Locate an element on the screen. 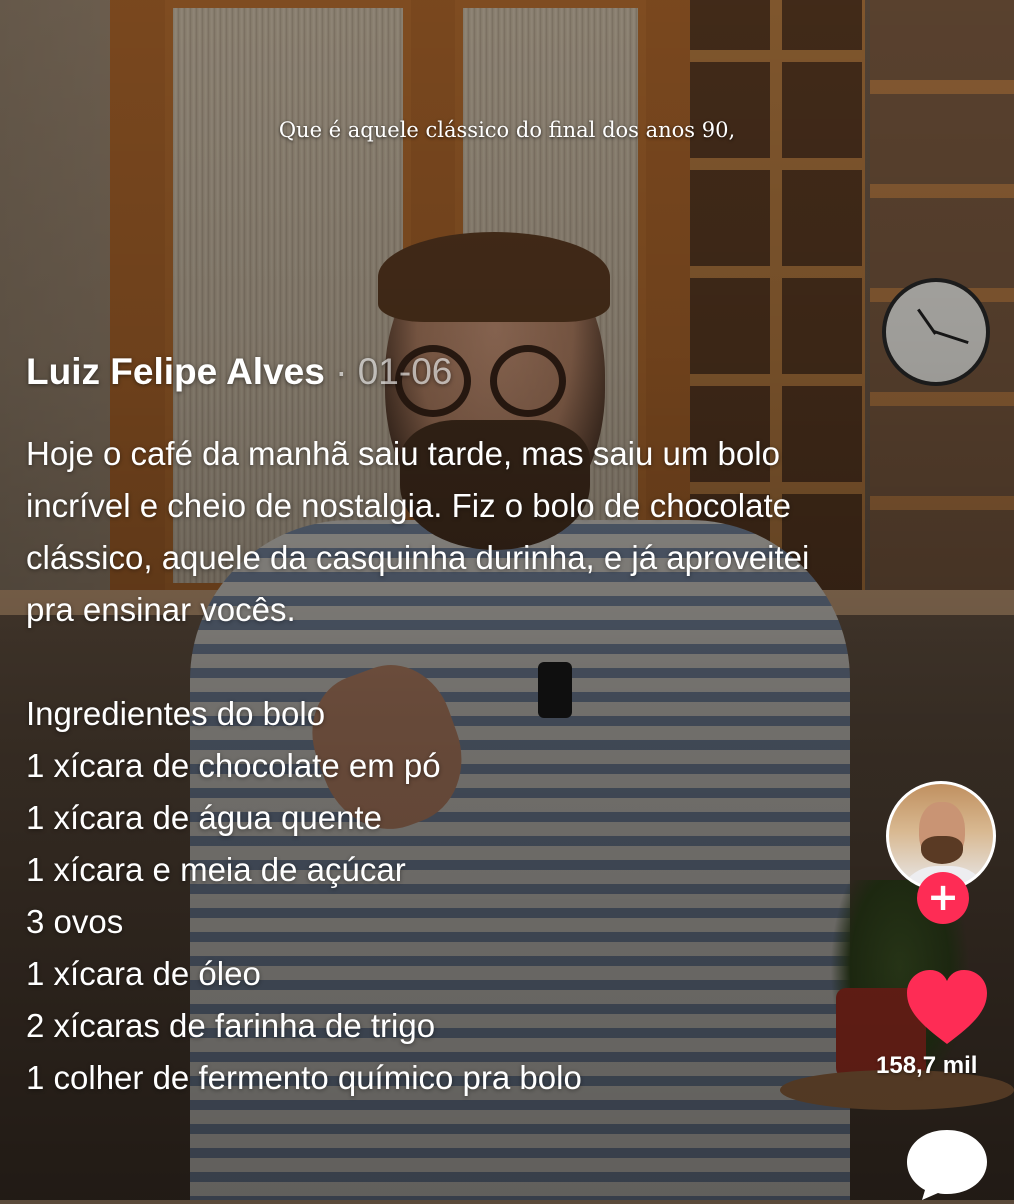  ingredient-item: 1 colher de fermento químico pra bolo is located at coordinates (304, 1077).